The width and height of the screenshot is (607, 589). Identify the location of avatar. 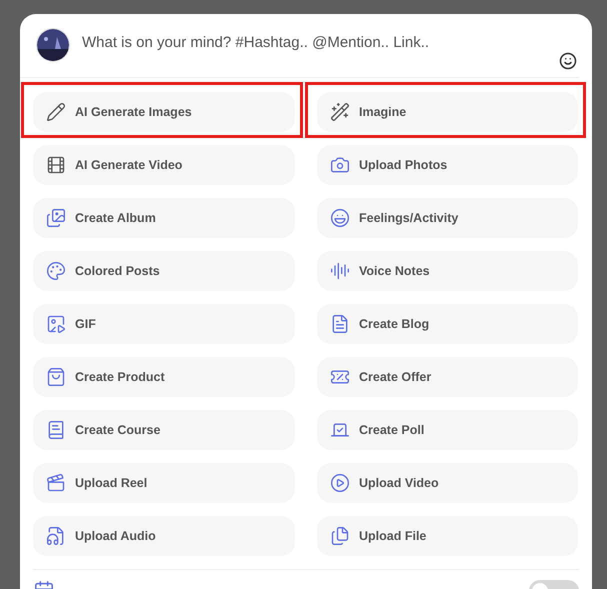
(53, 45).